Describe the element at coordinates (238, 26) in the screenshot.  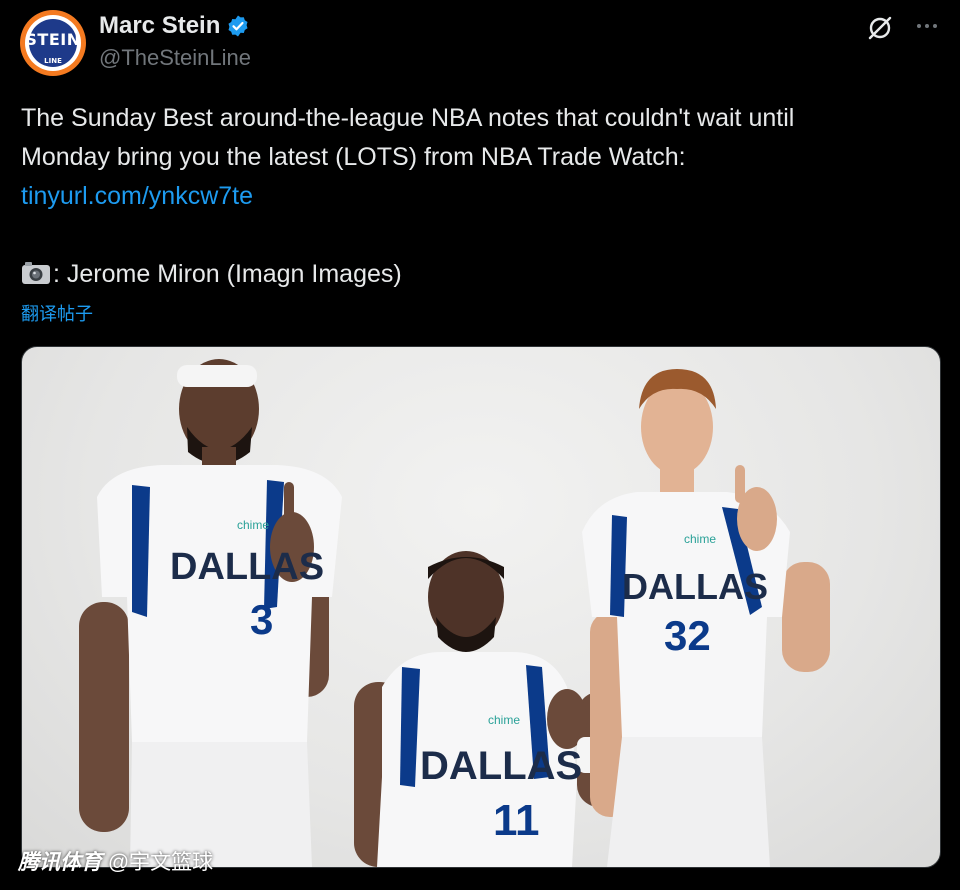
I see `verified-badge-icon` at that location.